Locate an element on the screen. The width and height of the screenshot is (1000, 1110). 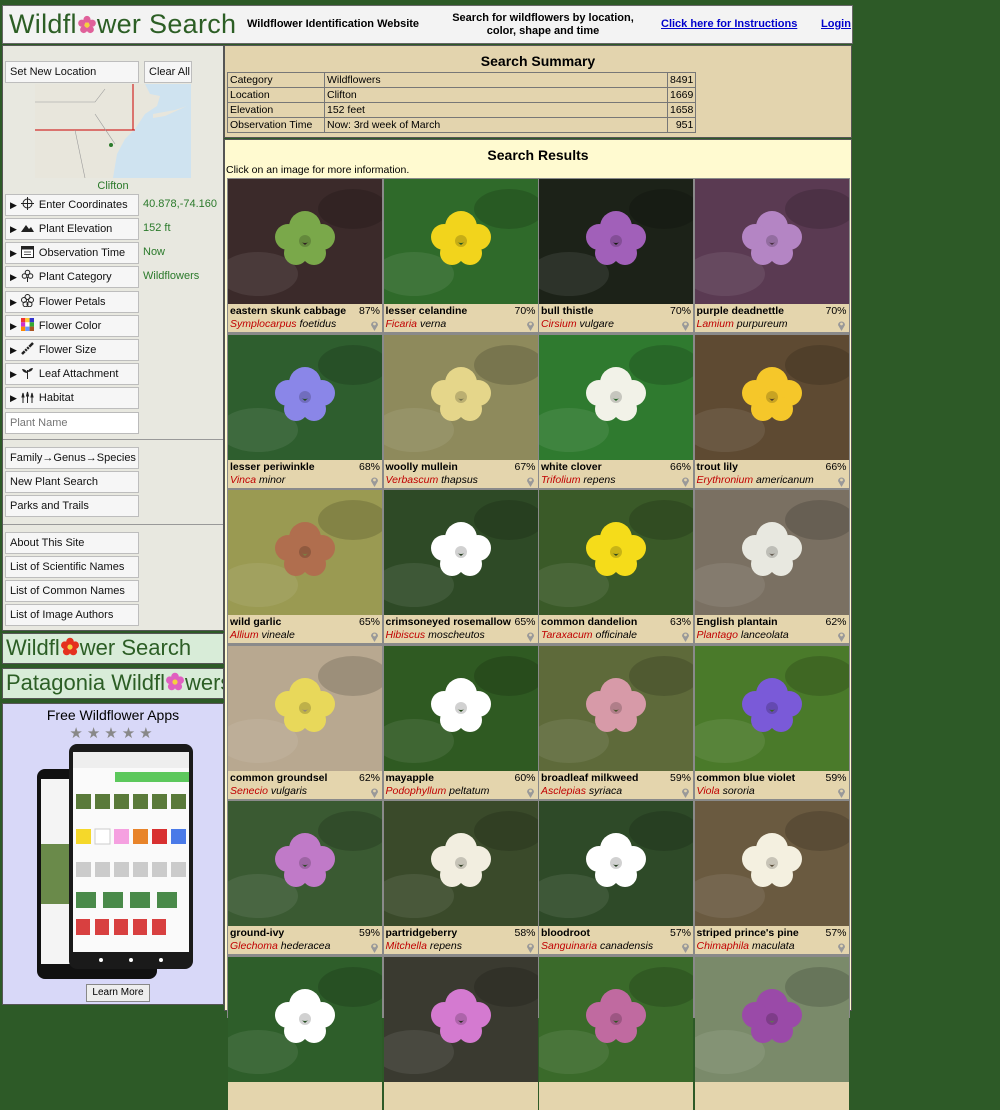
nav-parks-and-trails: Parks and Trails is located at coordinates (72, 506).